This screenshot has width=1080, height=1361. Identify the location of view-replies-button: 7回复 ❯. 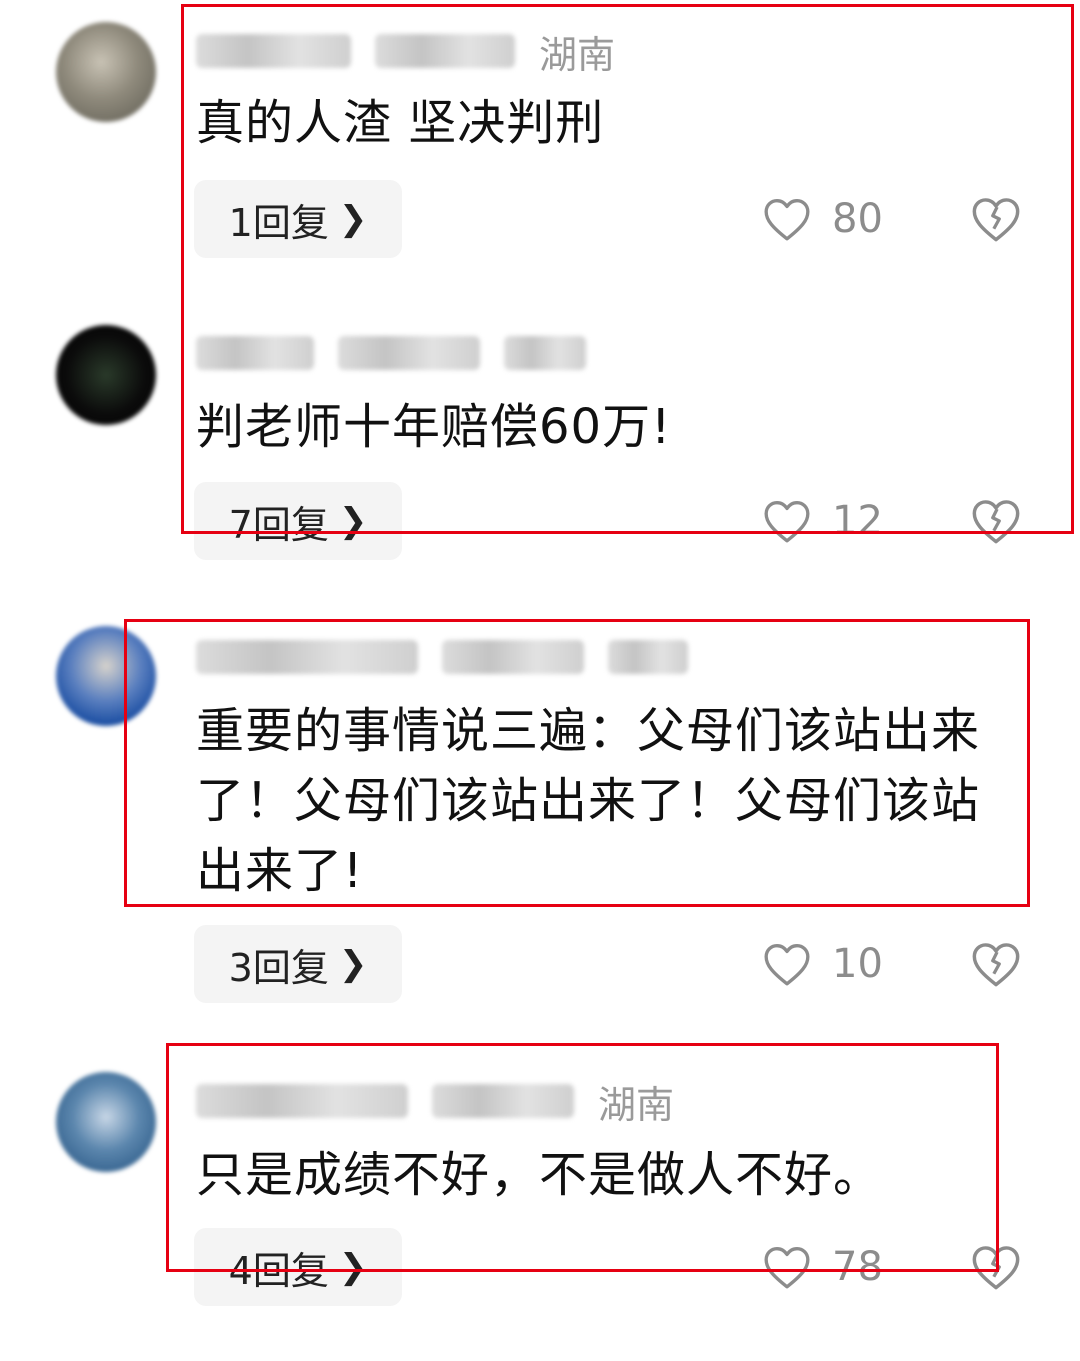
(298, 521).